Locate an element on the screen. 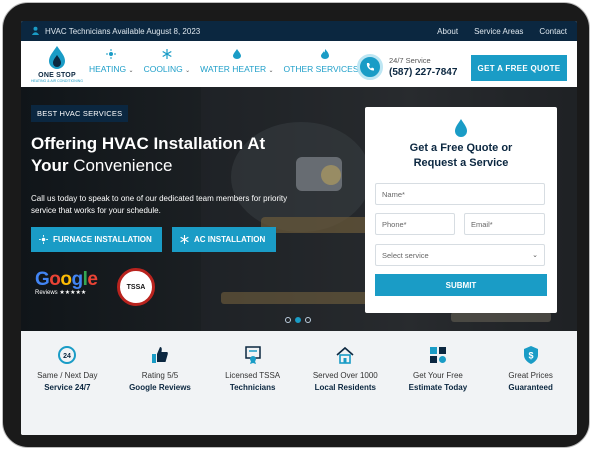  feature-item: Served Over 1000 Local Residents is located at coordinates (345, 390).